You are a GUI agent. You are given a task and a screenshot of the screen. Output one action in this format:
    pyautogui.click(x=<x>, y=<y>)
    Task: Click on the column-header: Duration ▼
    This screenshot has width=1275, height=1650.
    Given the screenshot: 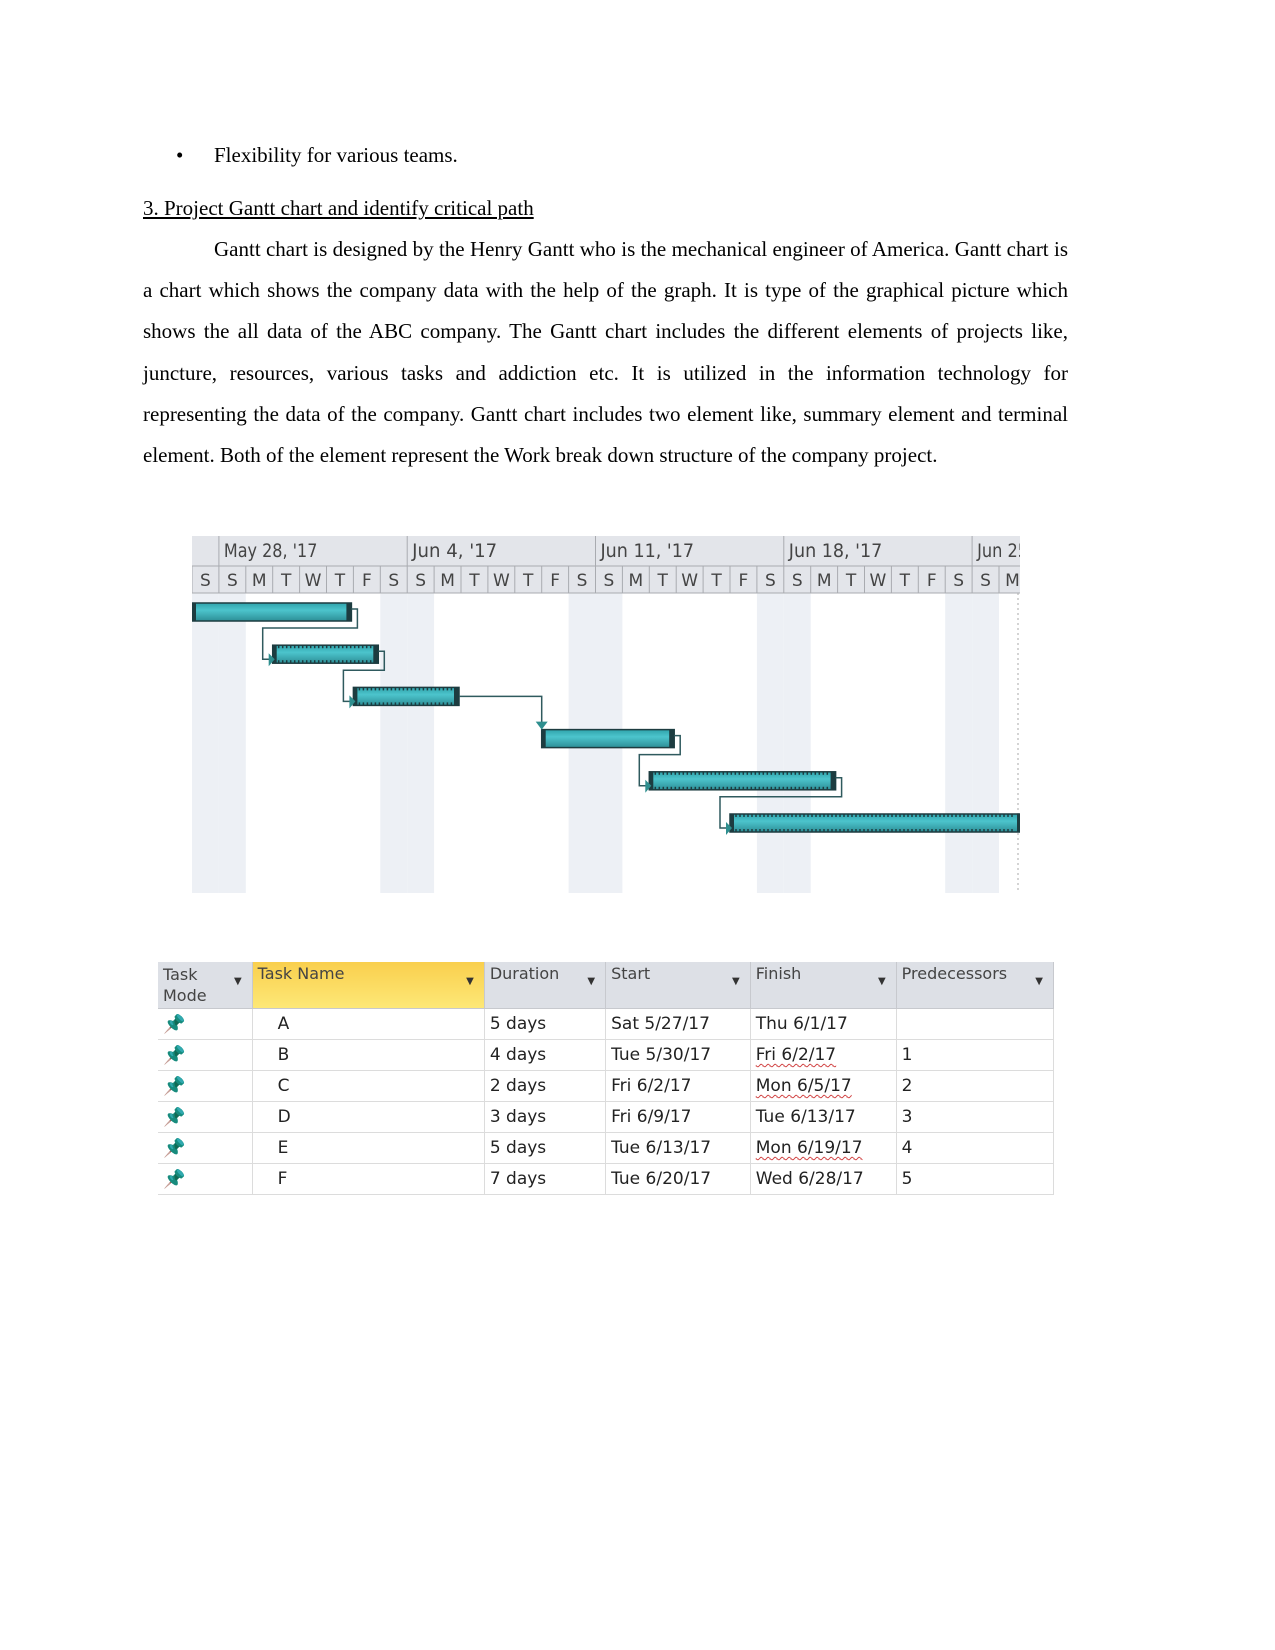 What is the action you would take?
    pyautogui.click(x=545, y=985)
    